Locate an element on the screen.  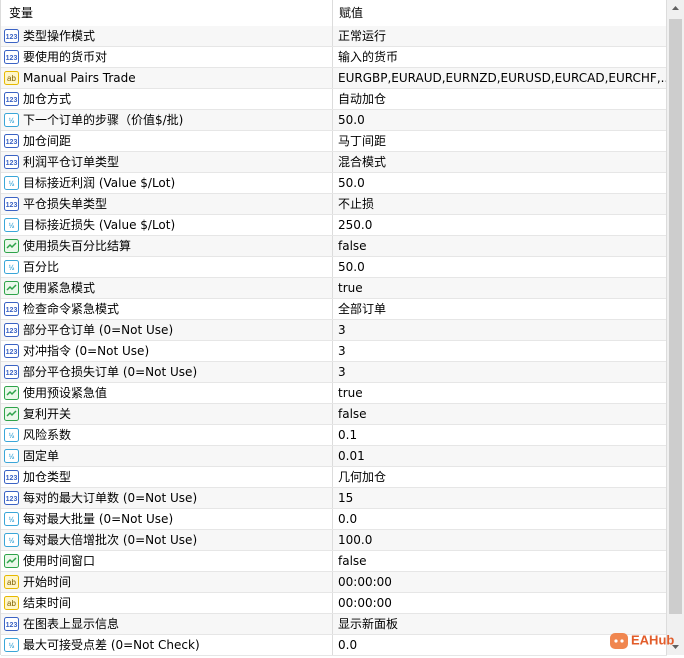
variable-cell: ½ 风险系数 is located at coordinates (167, 435).